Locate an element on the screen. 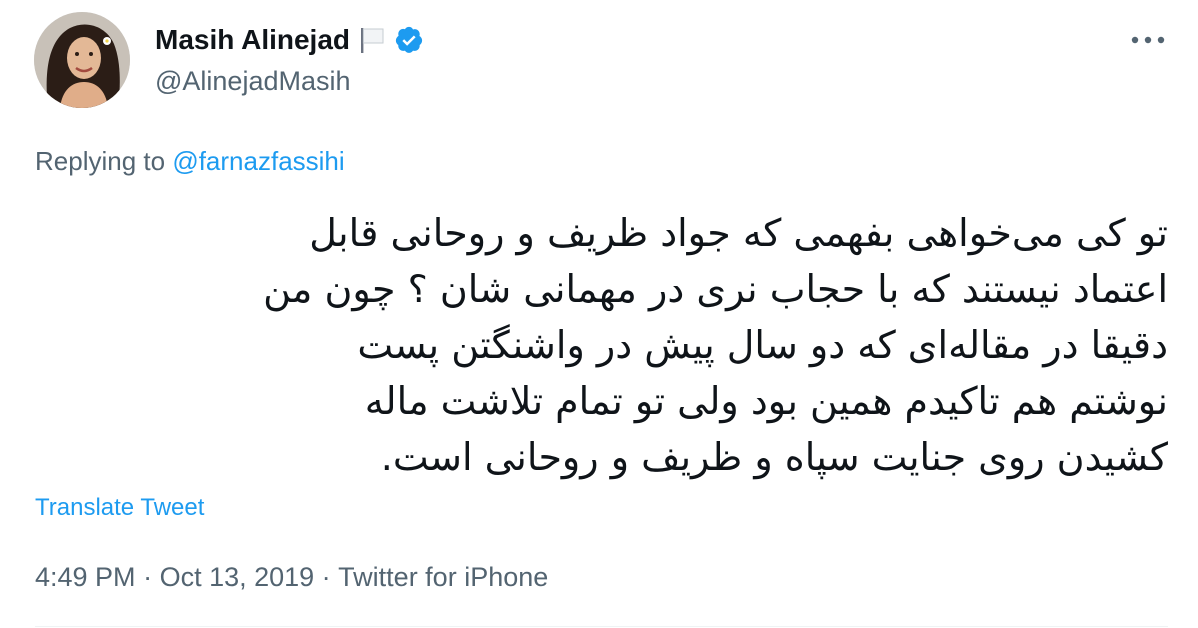 The width and height of the screenshot is (1198, 628). replying-to: Replying to @farnazfassihi is located at coordinates (190, 161).